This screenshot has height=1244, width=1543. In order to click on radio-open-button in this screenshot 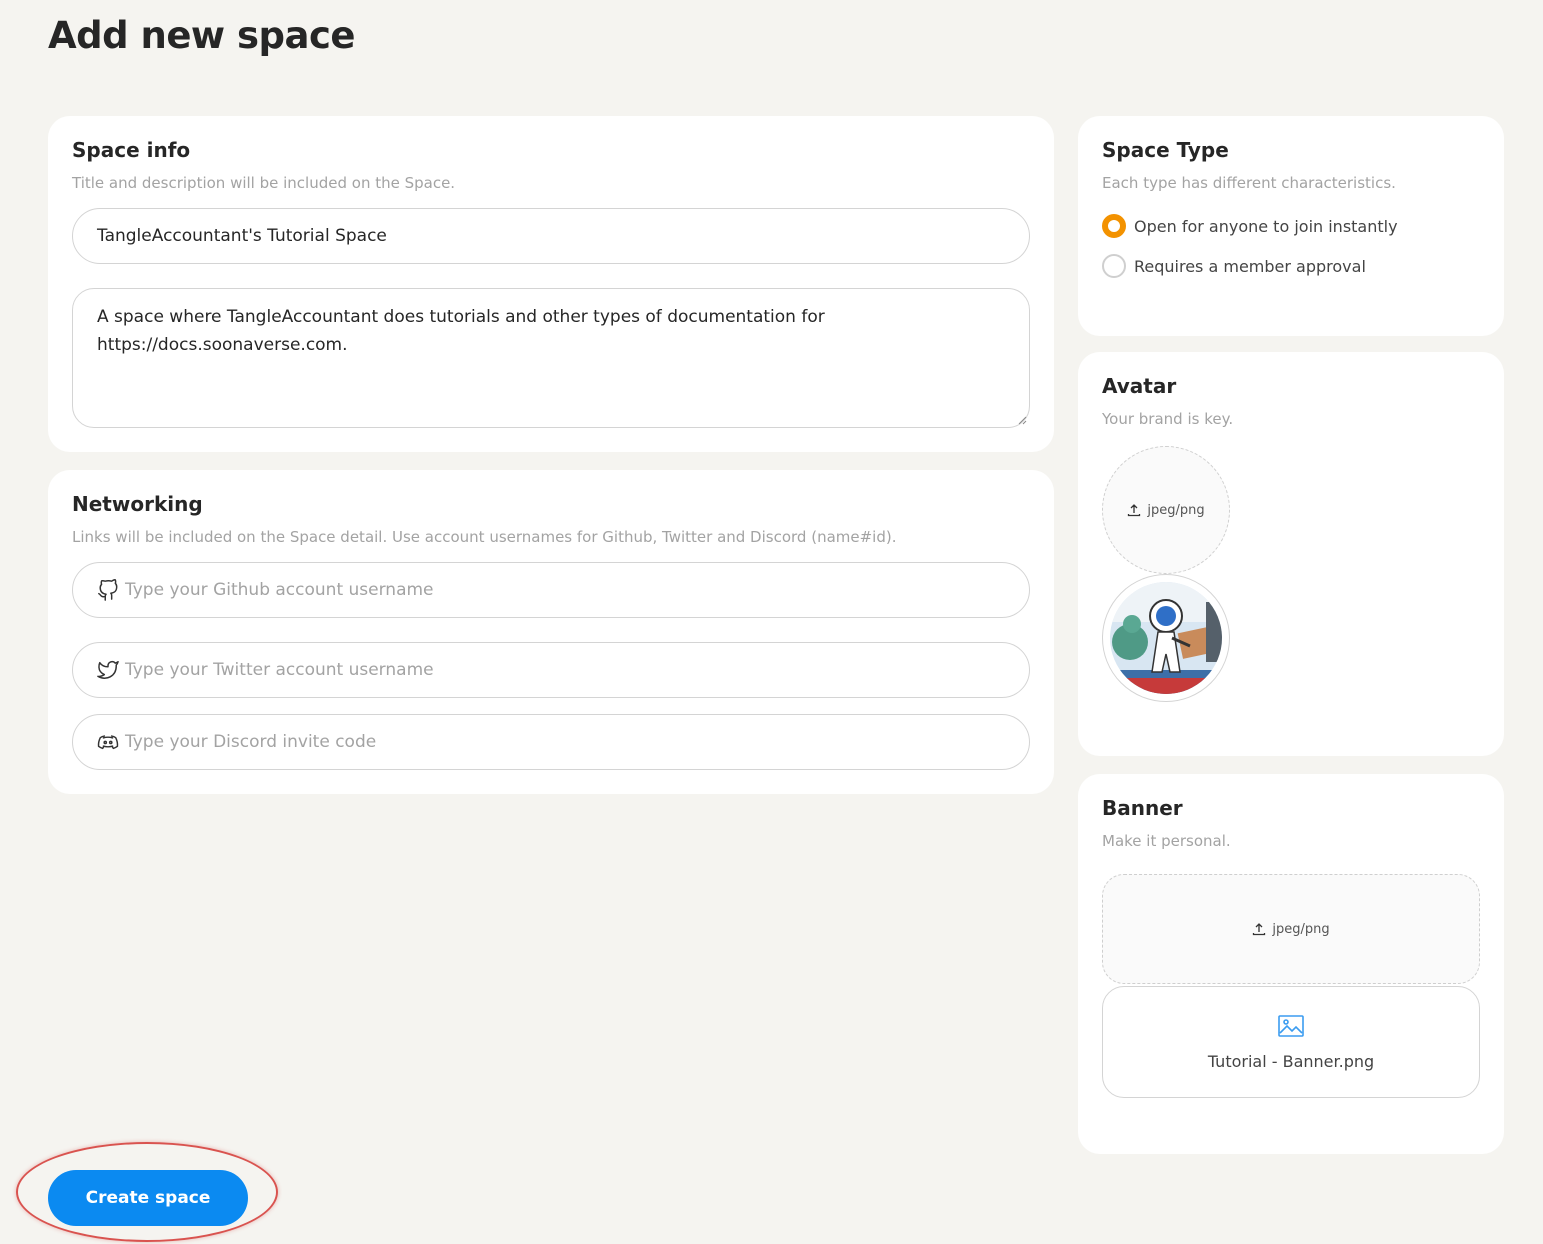, I will do `click(1114, 226)`.